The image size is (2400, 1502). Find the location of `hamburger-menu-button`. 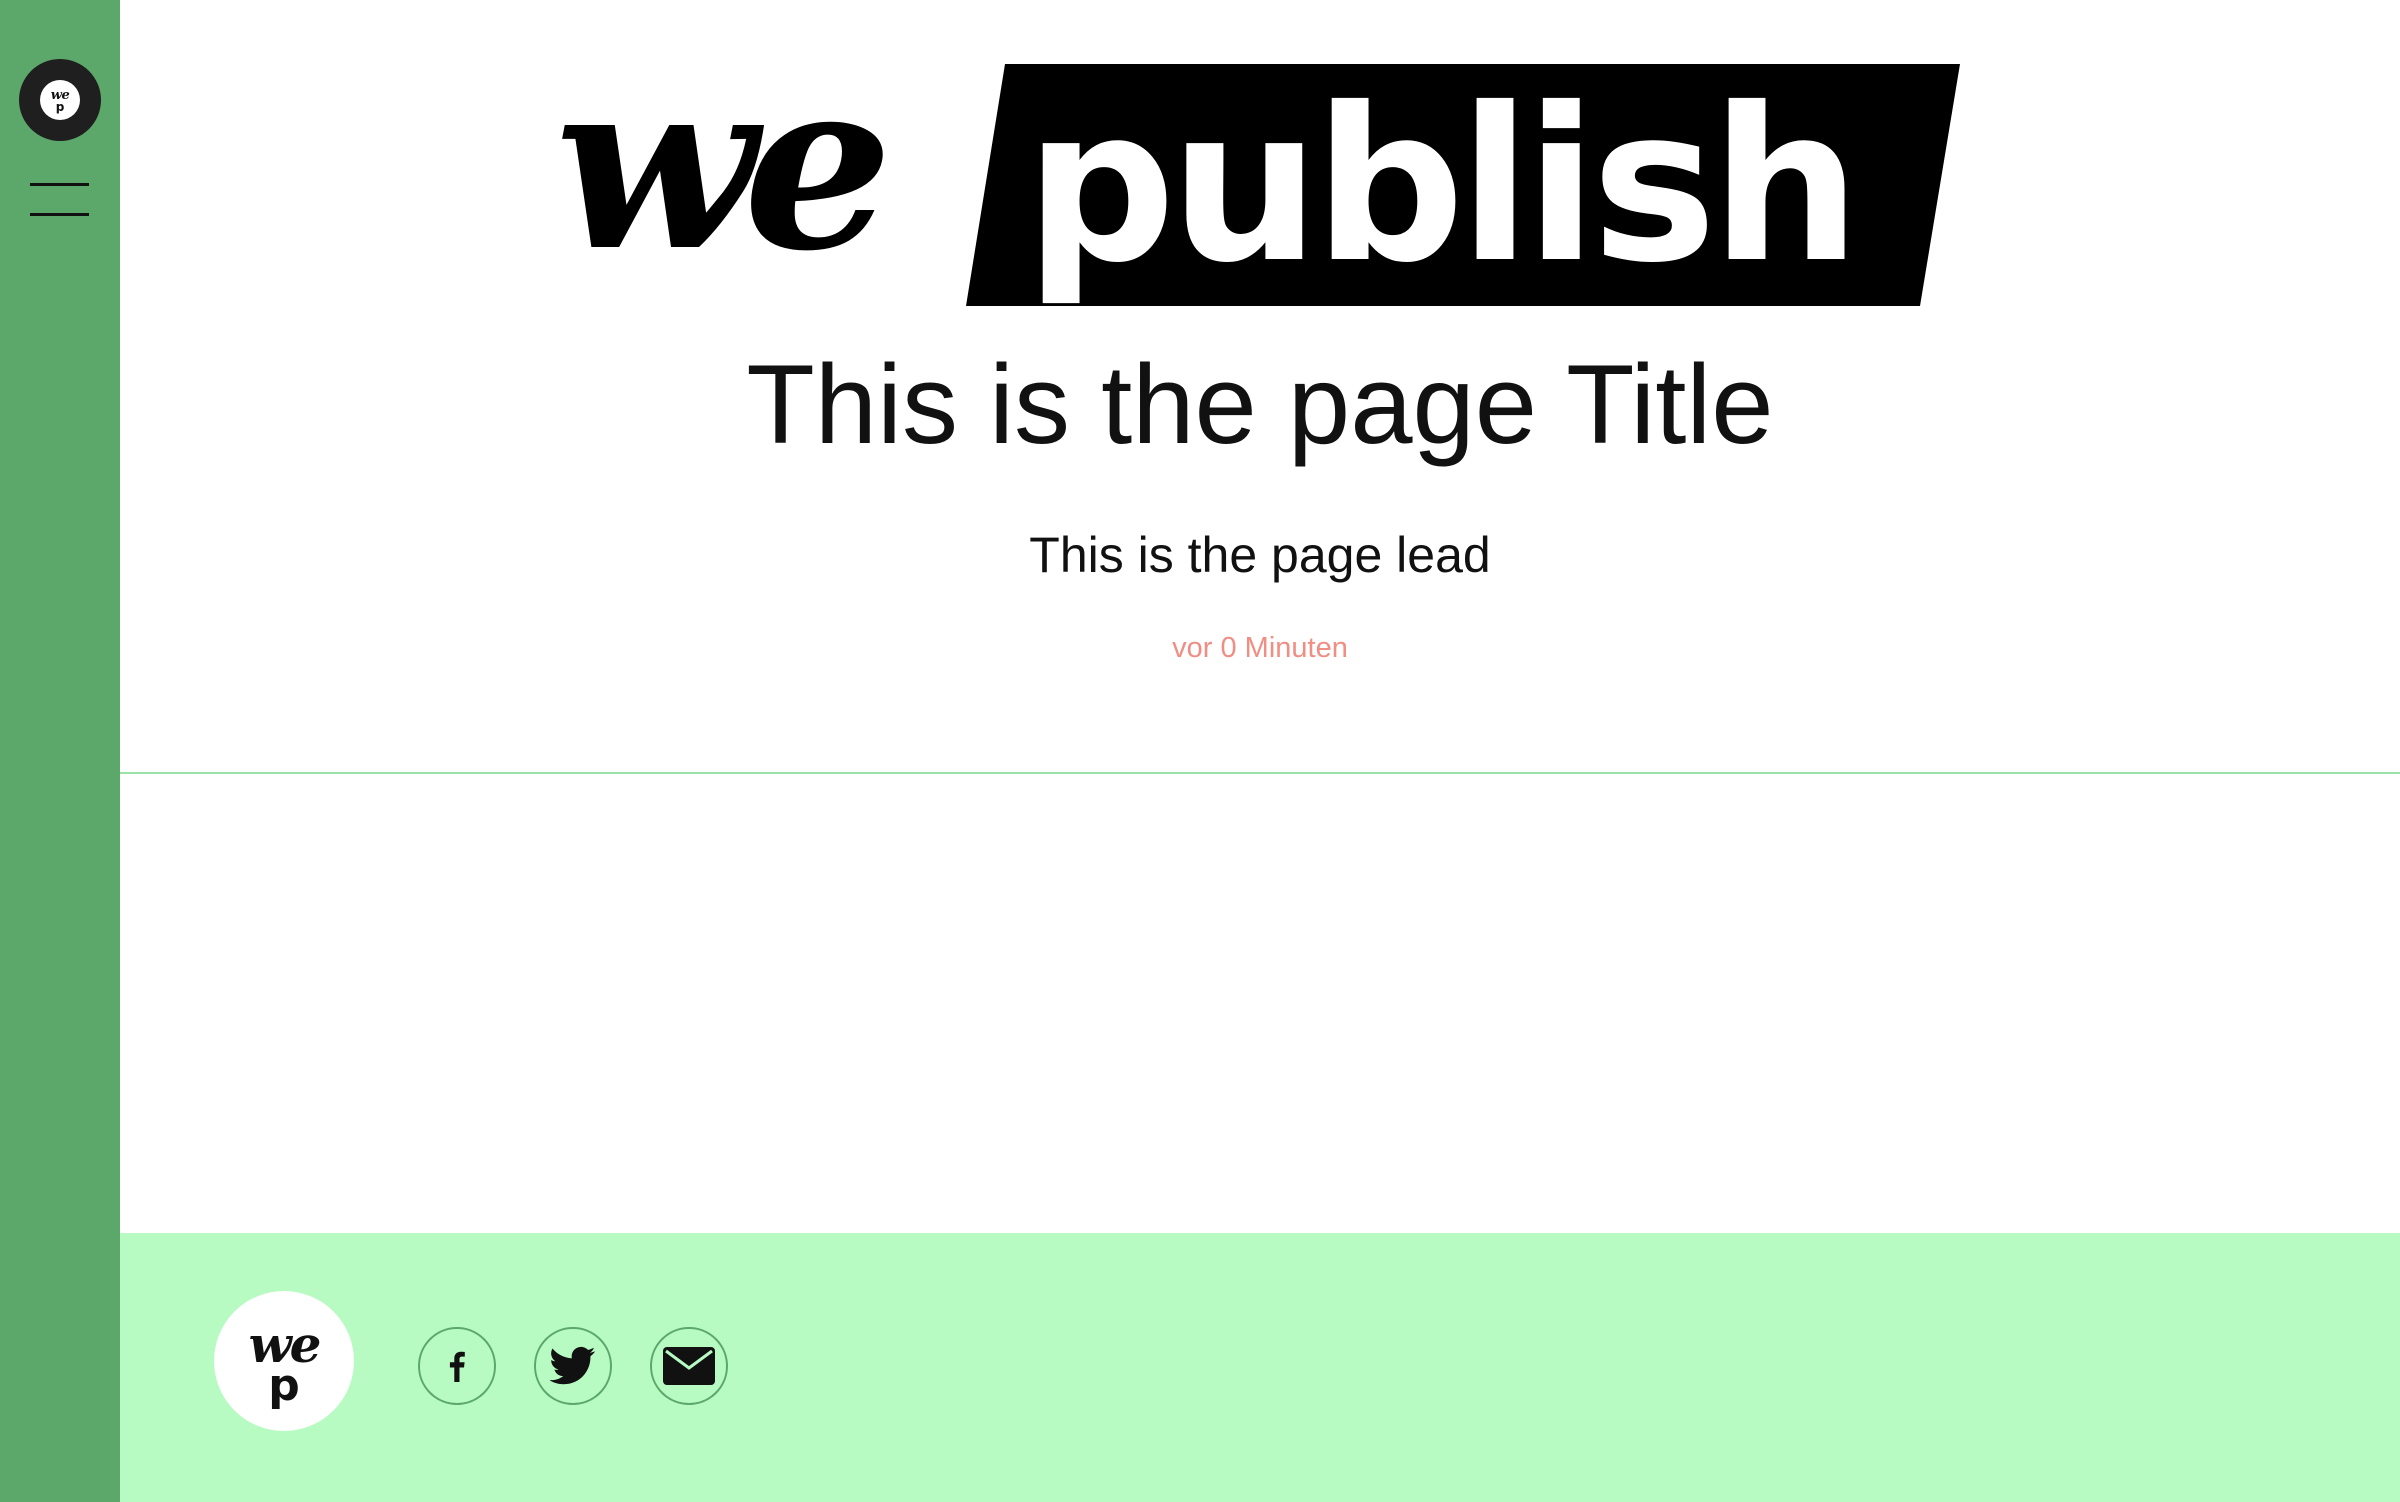

hamburger-menu-button is located at coordinates (60, 200).